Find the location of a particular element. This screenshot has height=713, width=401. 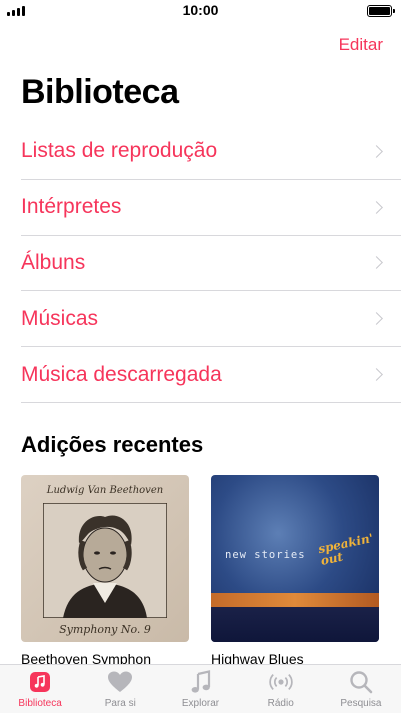

status-bar: 10:00 is located at coordinates (200, 11).